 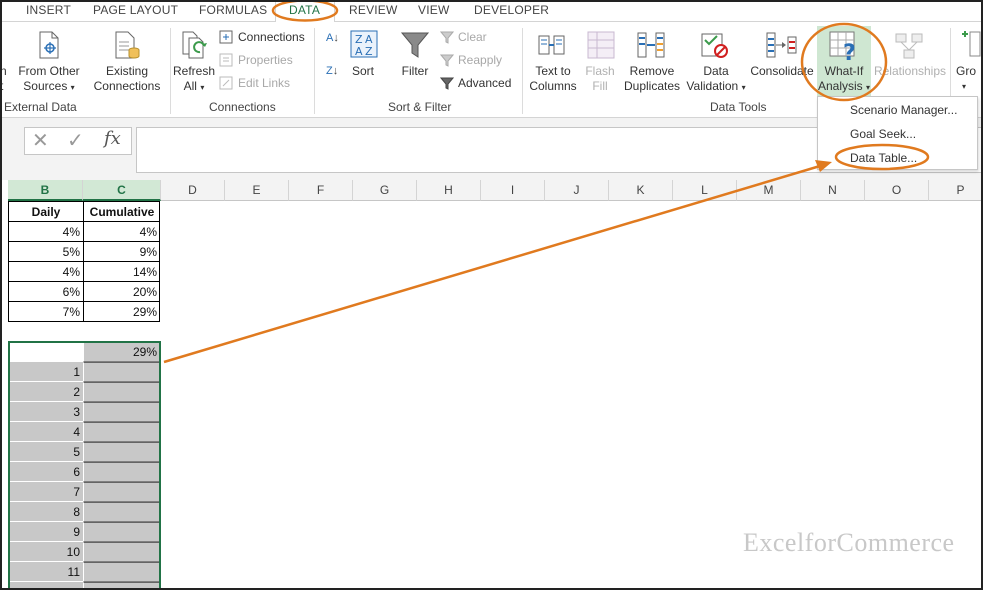 I want to click on annotation-ellipse-data-tab, so click(x=305, y=11).